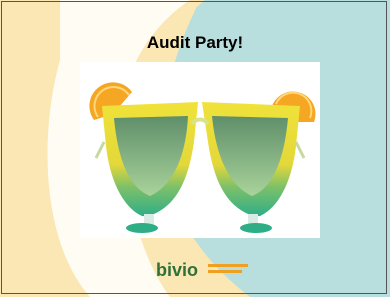 The width and height of the screenshot is (390, 297). I want to click on slide-title: Audit Party!, so click(195, 42).